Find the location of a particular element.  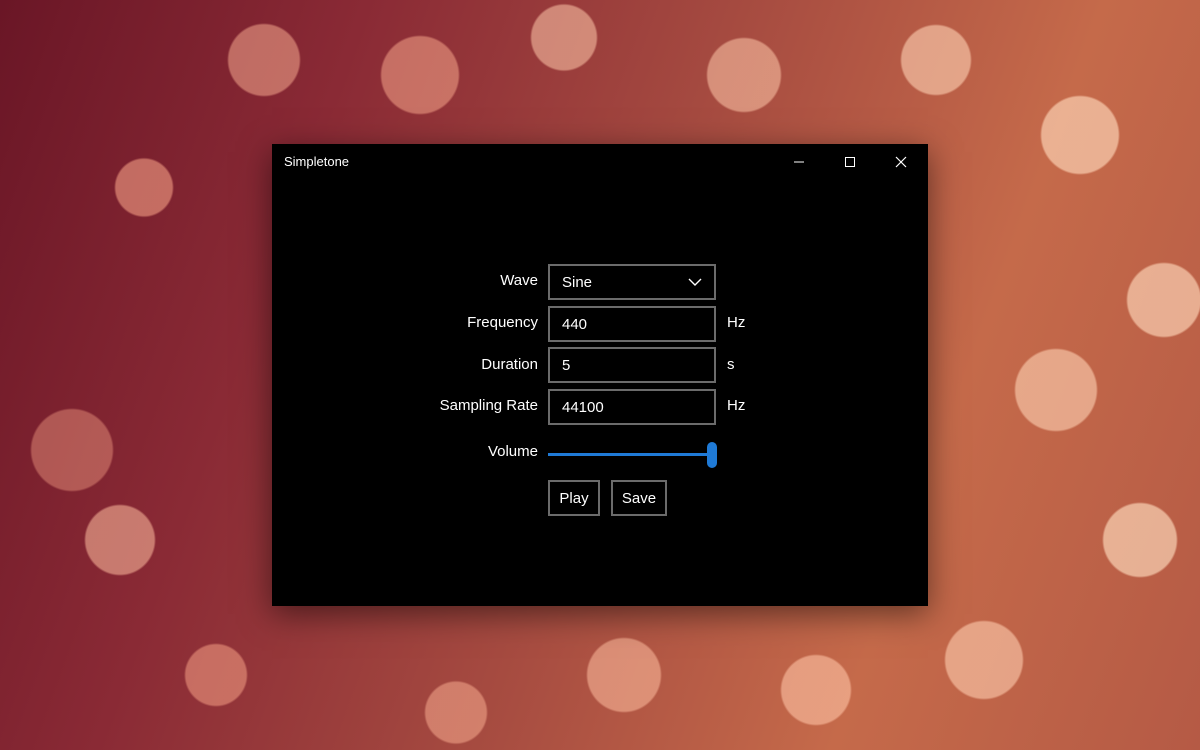

frequency-unit: Hz is located at coordinates (736, 322).